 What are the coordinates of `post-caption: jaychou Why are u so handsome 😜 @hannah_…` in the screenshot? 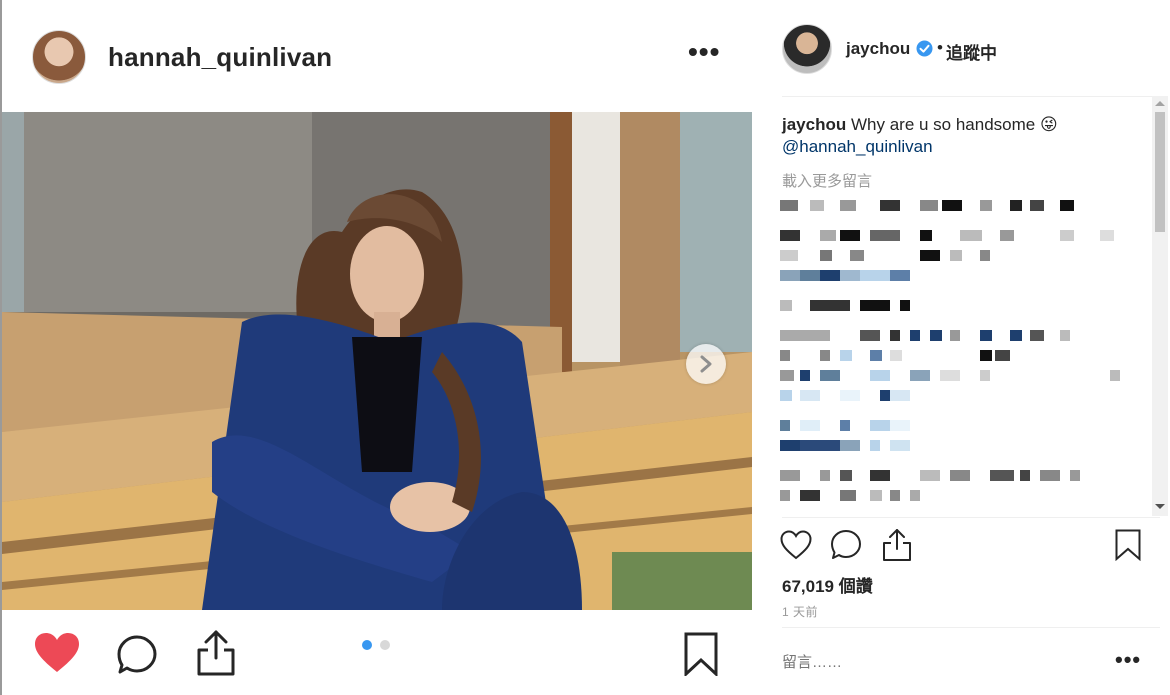 It's located at (962, 136).